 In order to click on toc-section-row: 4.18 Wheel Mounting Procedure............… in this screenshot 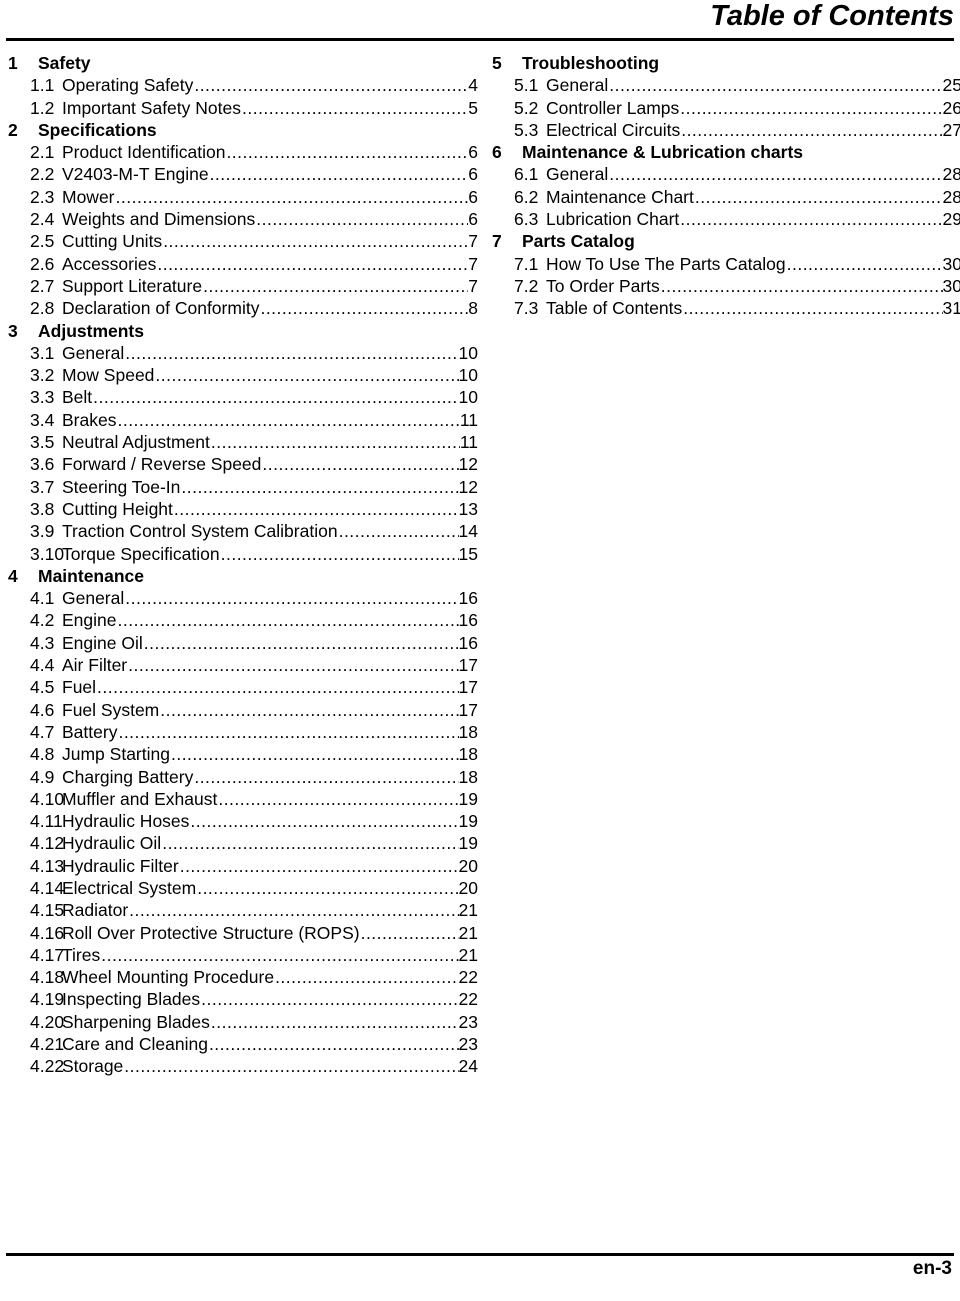, I will do `click(243, 977)`.